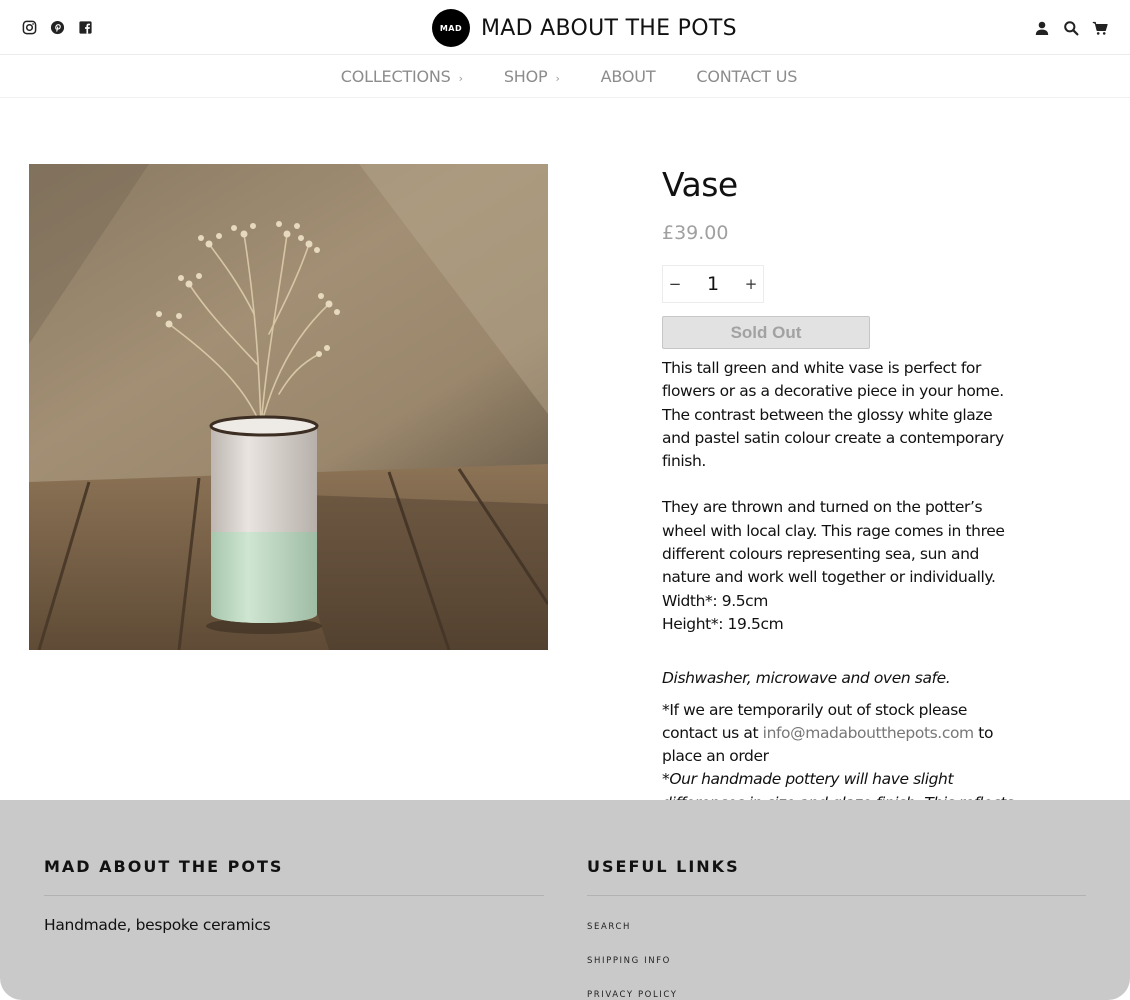  I want to click on search-icon, so click(1071, 28).